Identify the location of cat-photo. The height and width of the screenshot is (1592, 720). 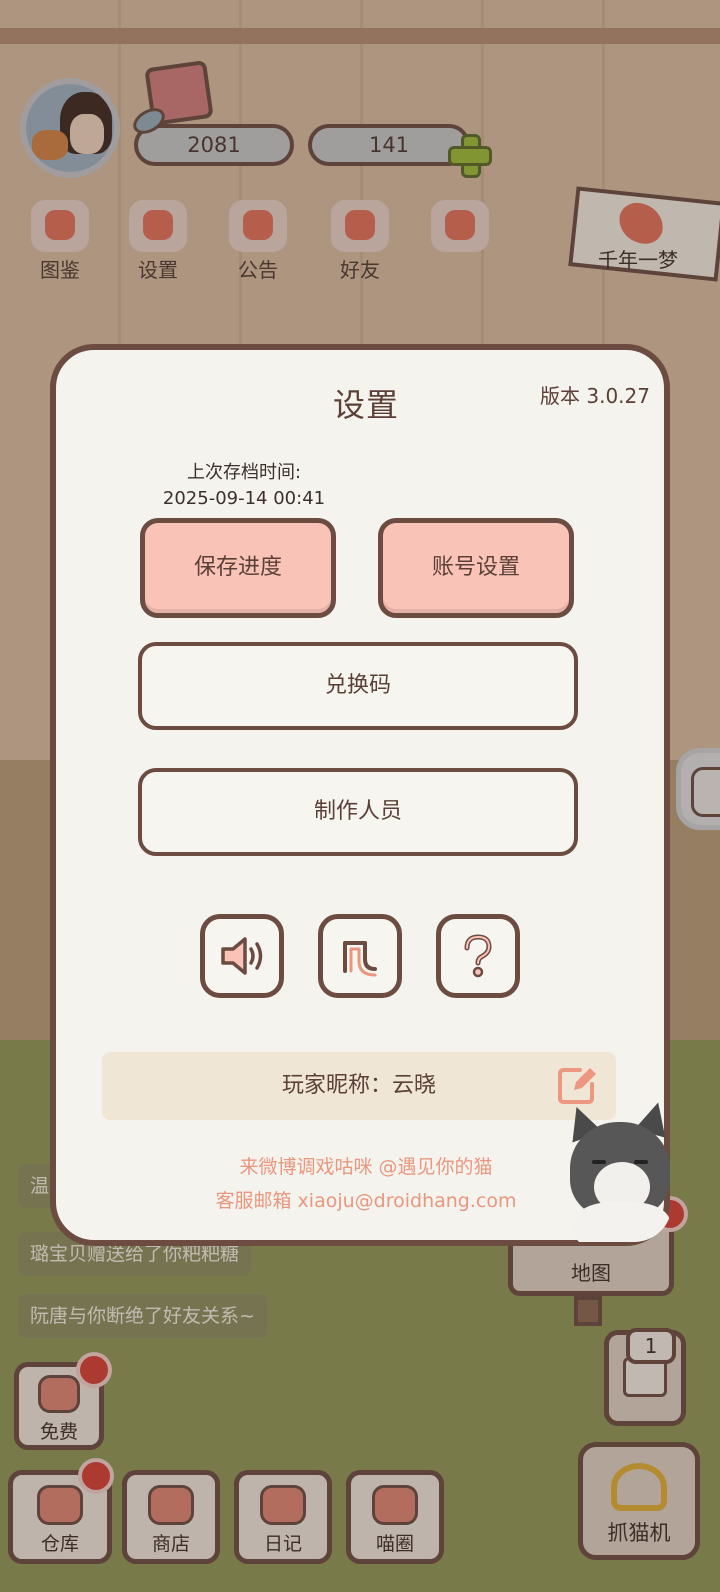
(618, 1172).